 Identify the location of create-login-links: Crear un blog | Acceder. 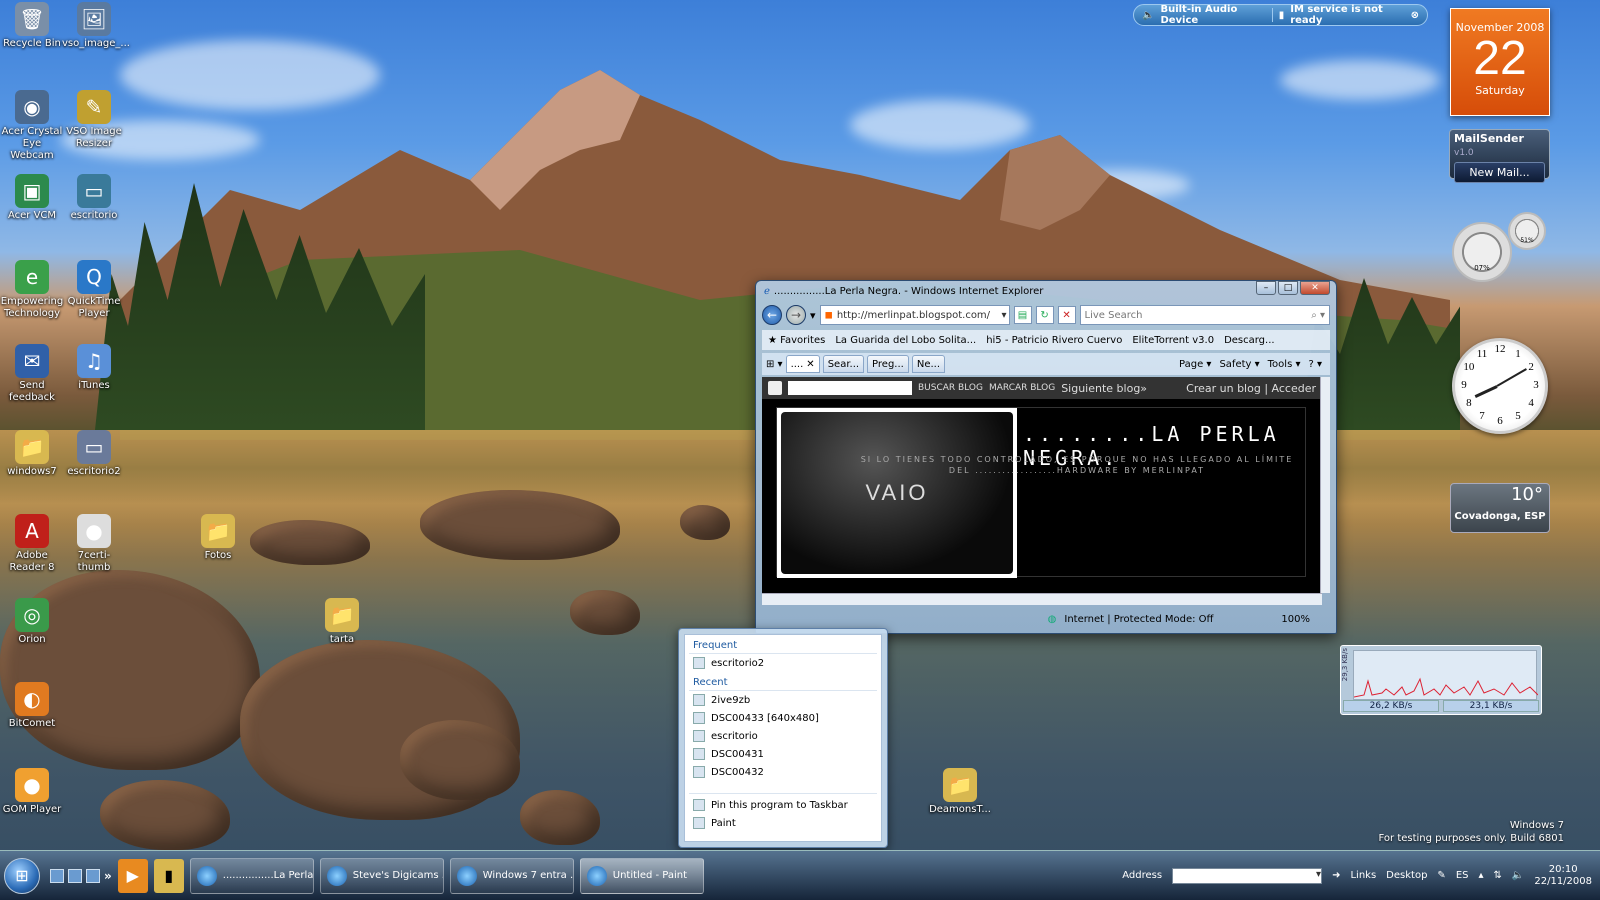
(1251, 388).